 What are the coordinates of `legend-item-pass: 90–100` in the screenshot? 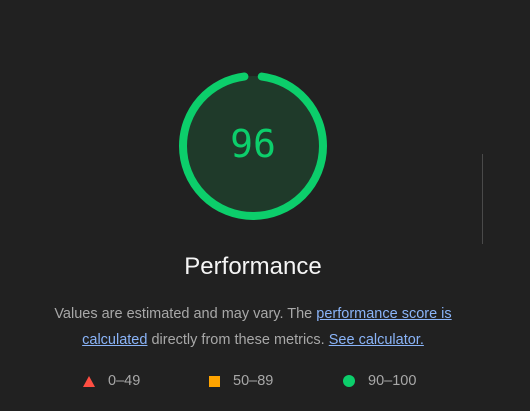 It's located at (379, 381).